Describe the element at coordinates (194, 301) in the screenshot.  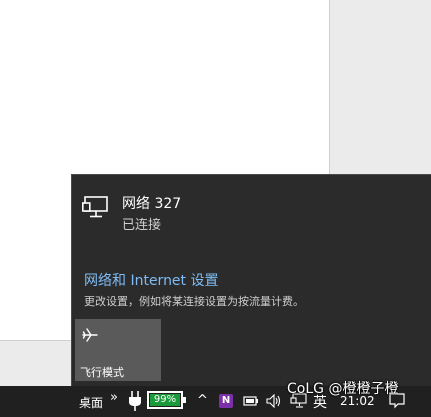
I see `settings-description: 更改设置，例如将某连接设置为按流量计费。` at that location.